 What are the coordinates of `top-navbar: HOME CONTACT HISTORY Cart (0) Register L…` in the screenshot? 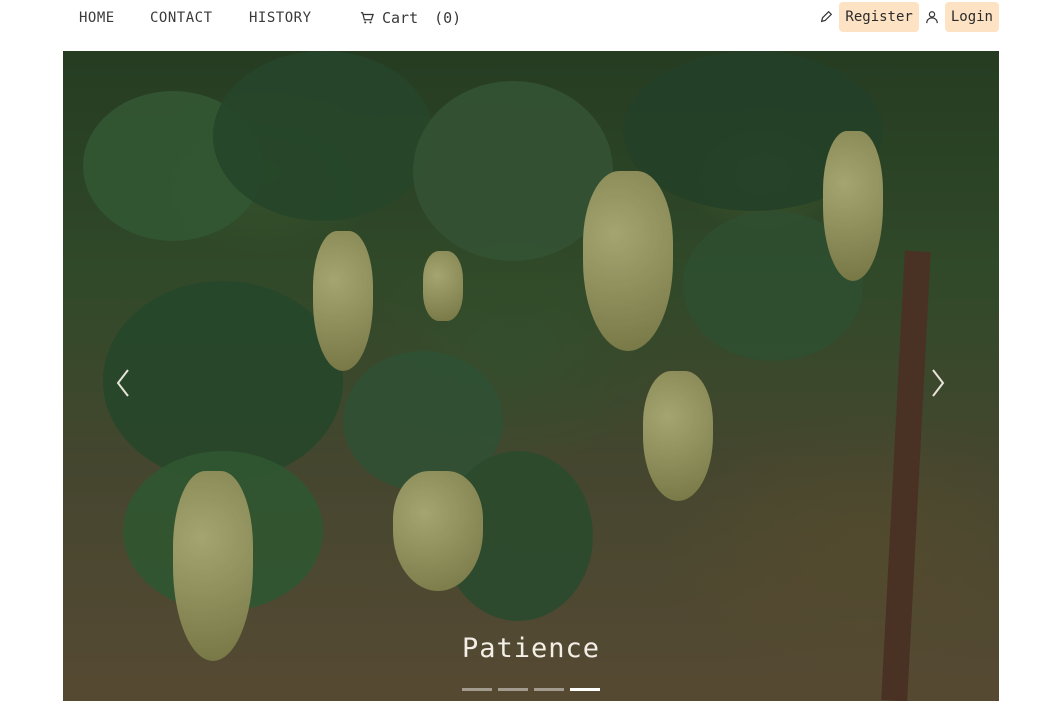 It's located at (532, 20).